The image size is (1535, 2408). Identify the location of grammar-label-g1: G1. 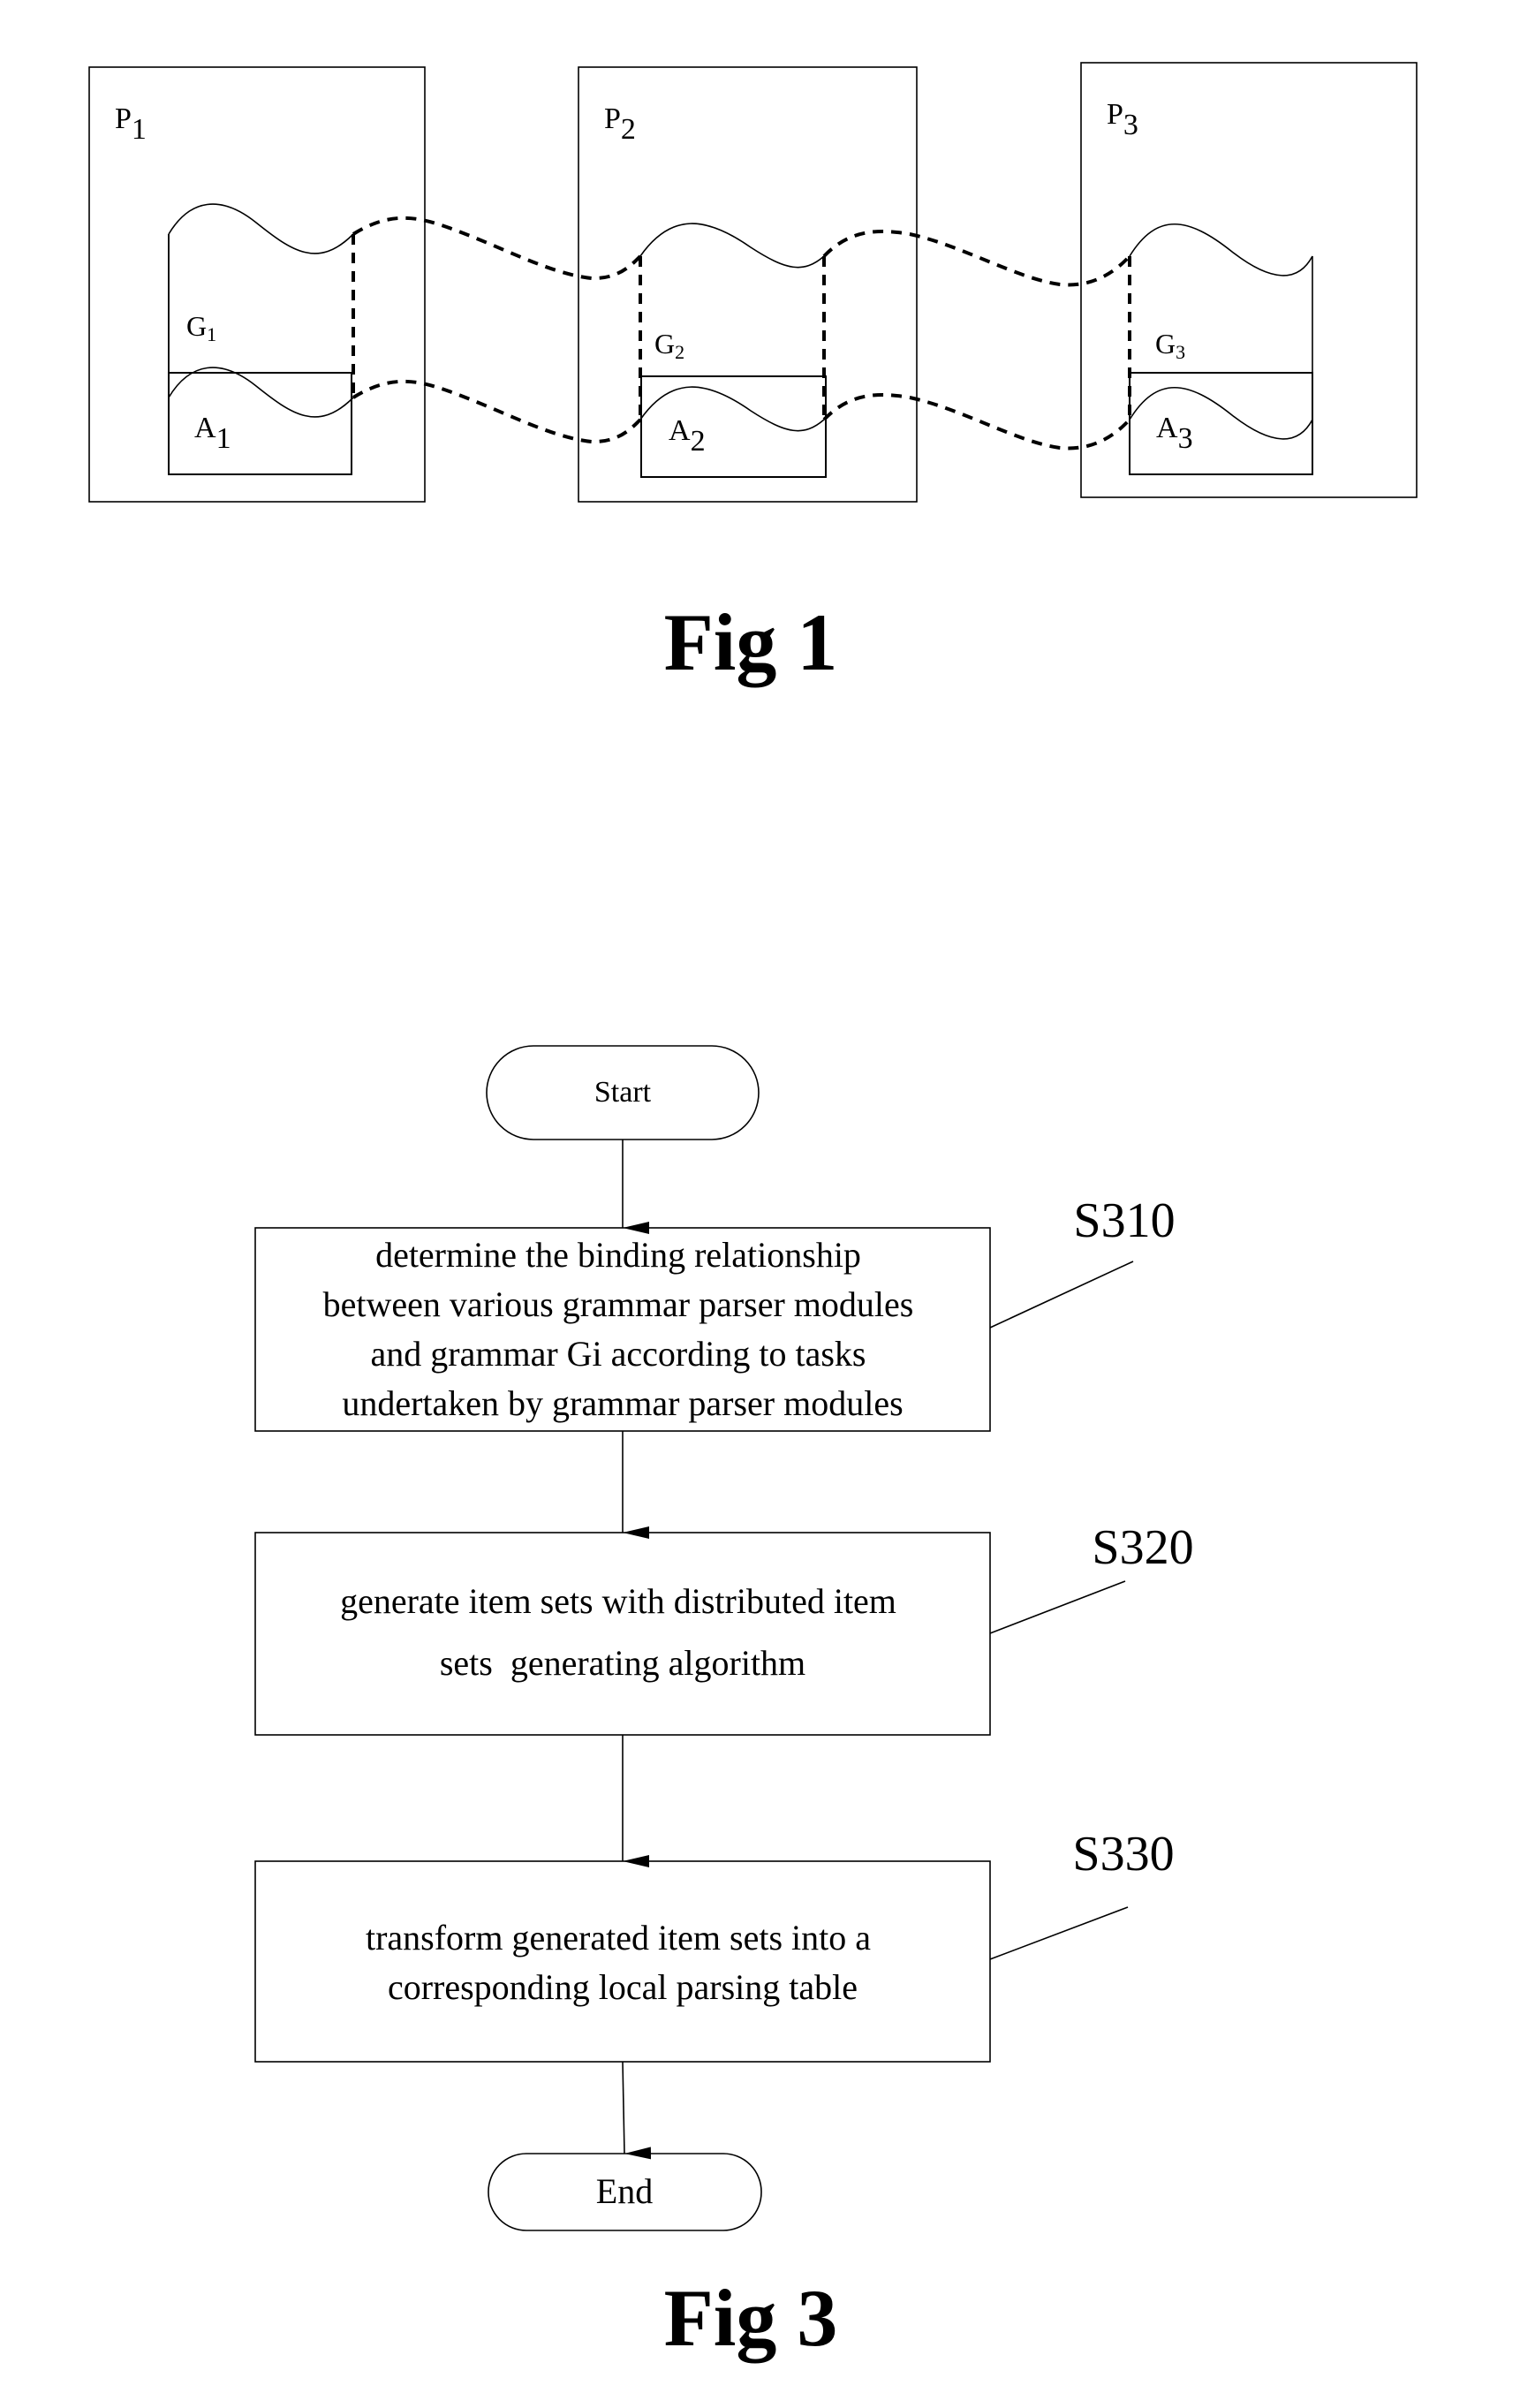
(201, 327).